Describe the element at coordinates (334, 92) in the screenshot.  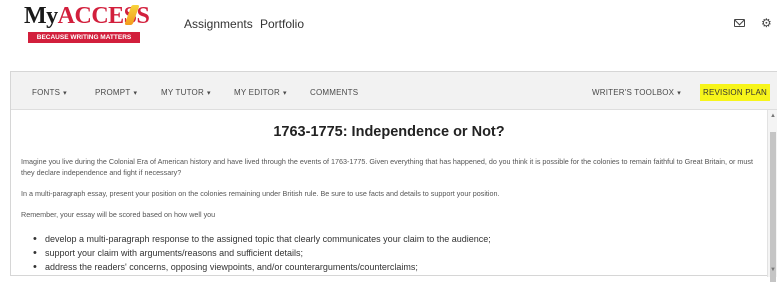
I see `comments-button: COMMENTS` at that location.